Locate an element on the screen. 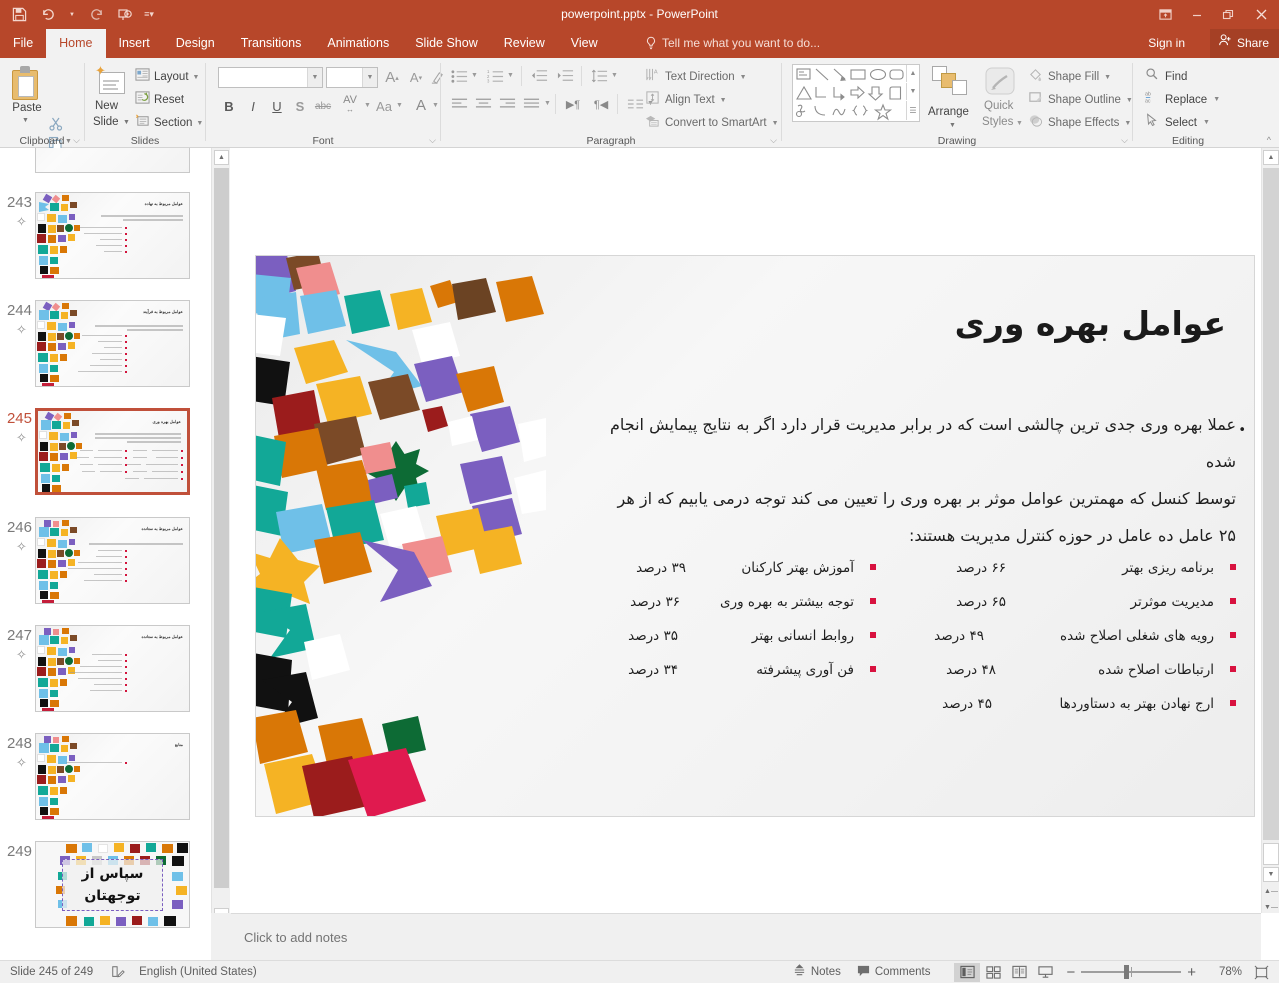  cut-icon is located at coordinates (56, 125).